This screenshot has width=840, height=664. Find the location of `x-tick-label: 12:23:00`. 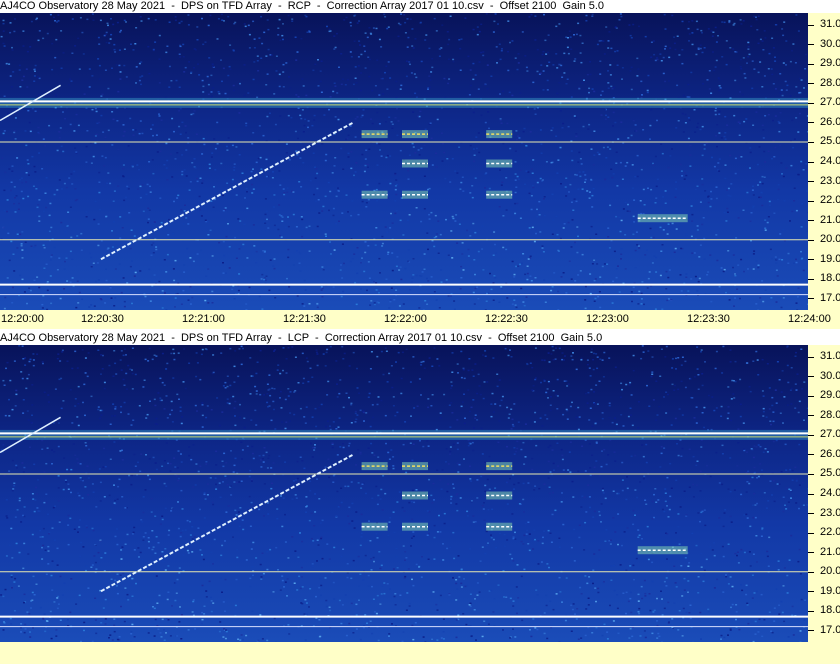

x-tick-label: 12:23:00 is located at coordinates (607, 319).